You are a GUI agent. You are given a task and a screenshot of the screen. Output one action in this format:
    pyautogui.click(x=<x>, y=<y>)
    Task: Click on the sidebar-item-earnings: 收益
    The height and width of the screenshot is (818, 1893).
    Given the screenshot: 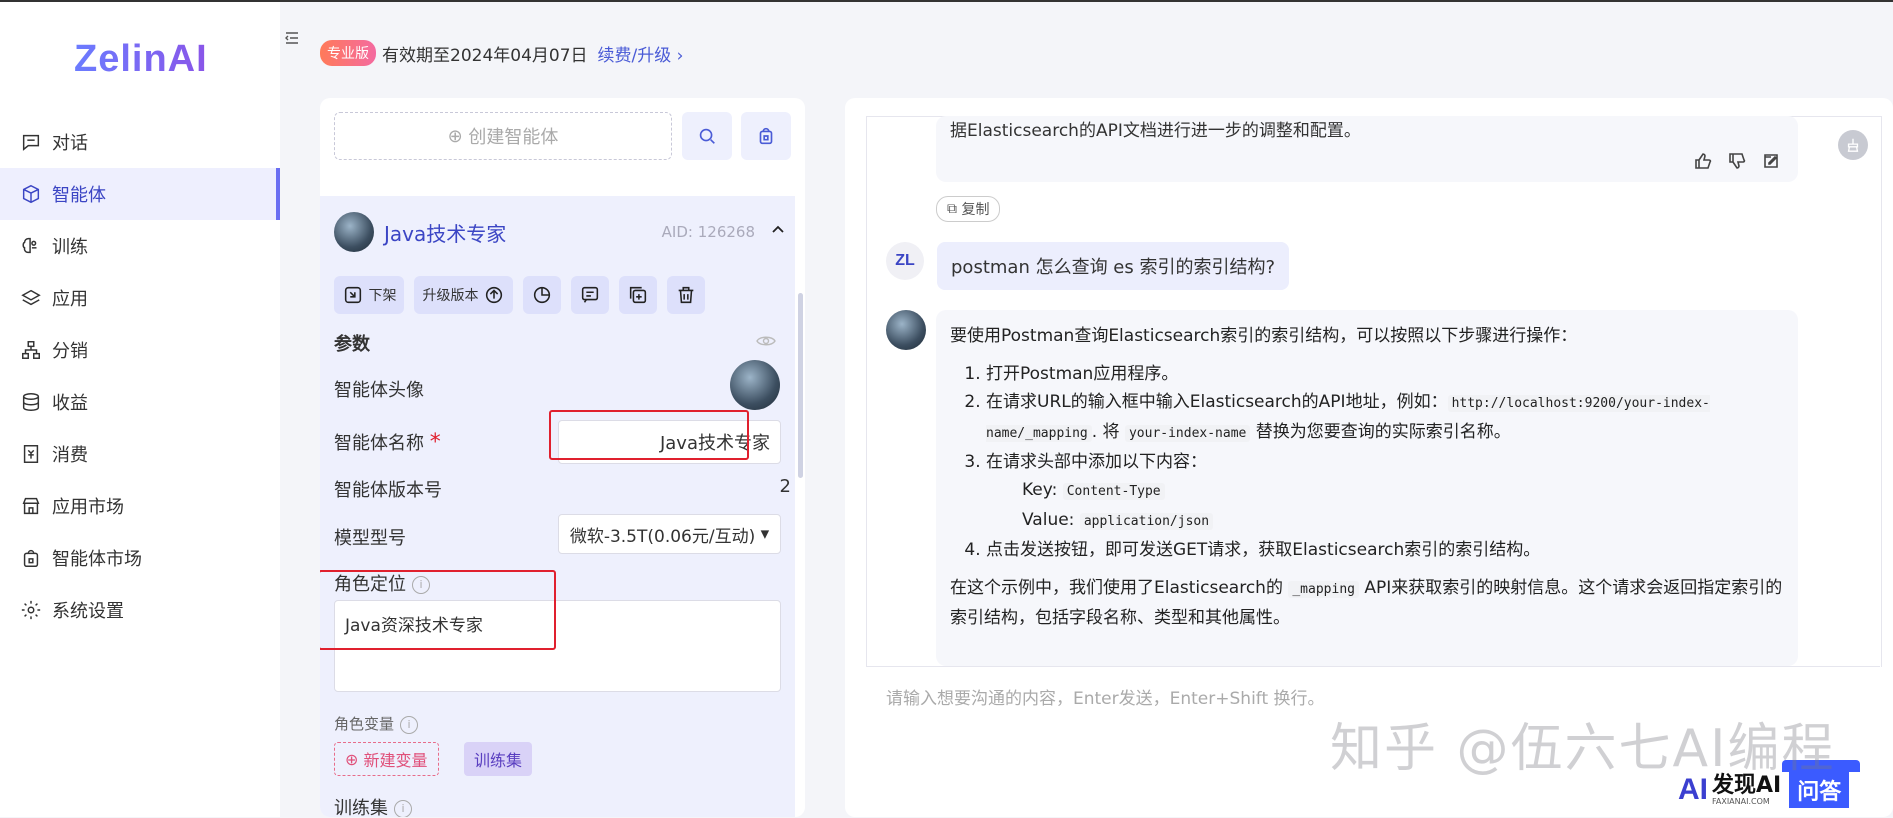 What is the action you would take?
    pyautogui.click(x=140, y=402)
    